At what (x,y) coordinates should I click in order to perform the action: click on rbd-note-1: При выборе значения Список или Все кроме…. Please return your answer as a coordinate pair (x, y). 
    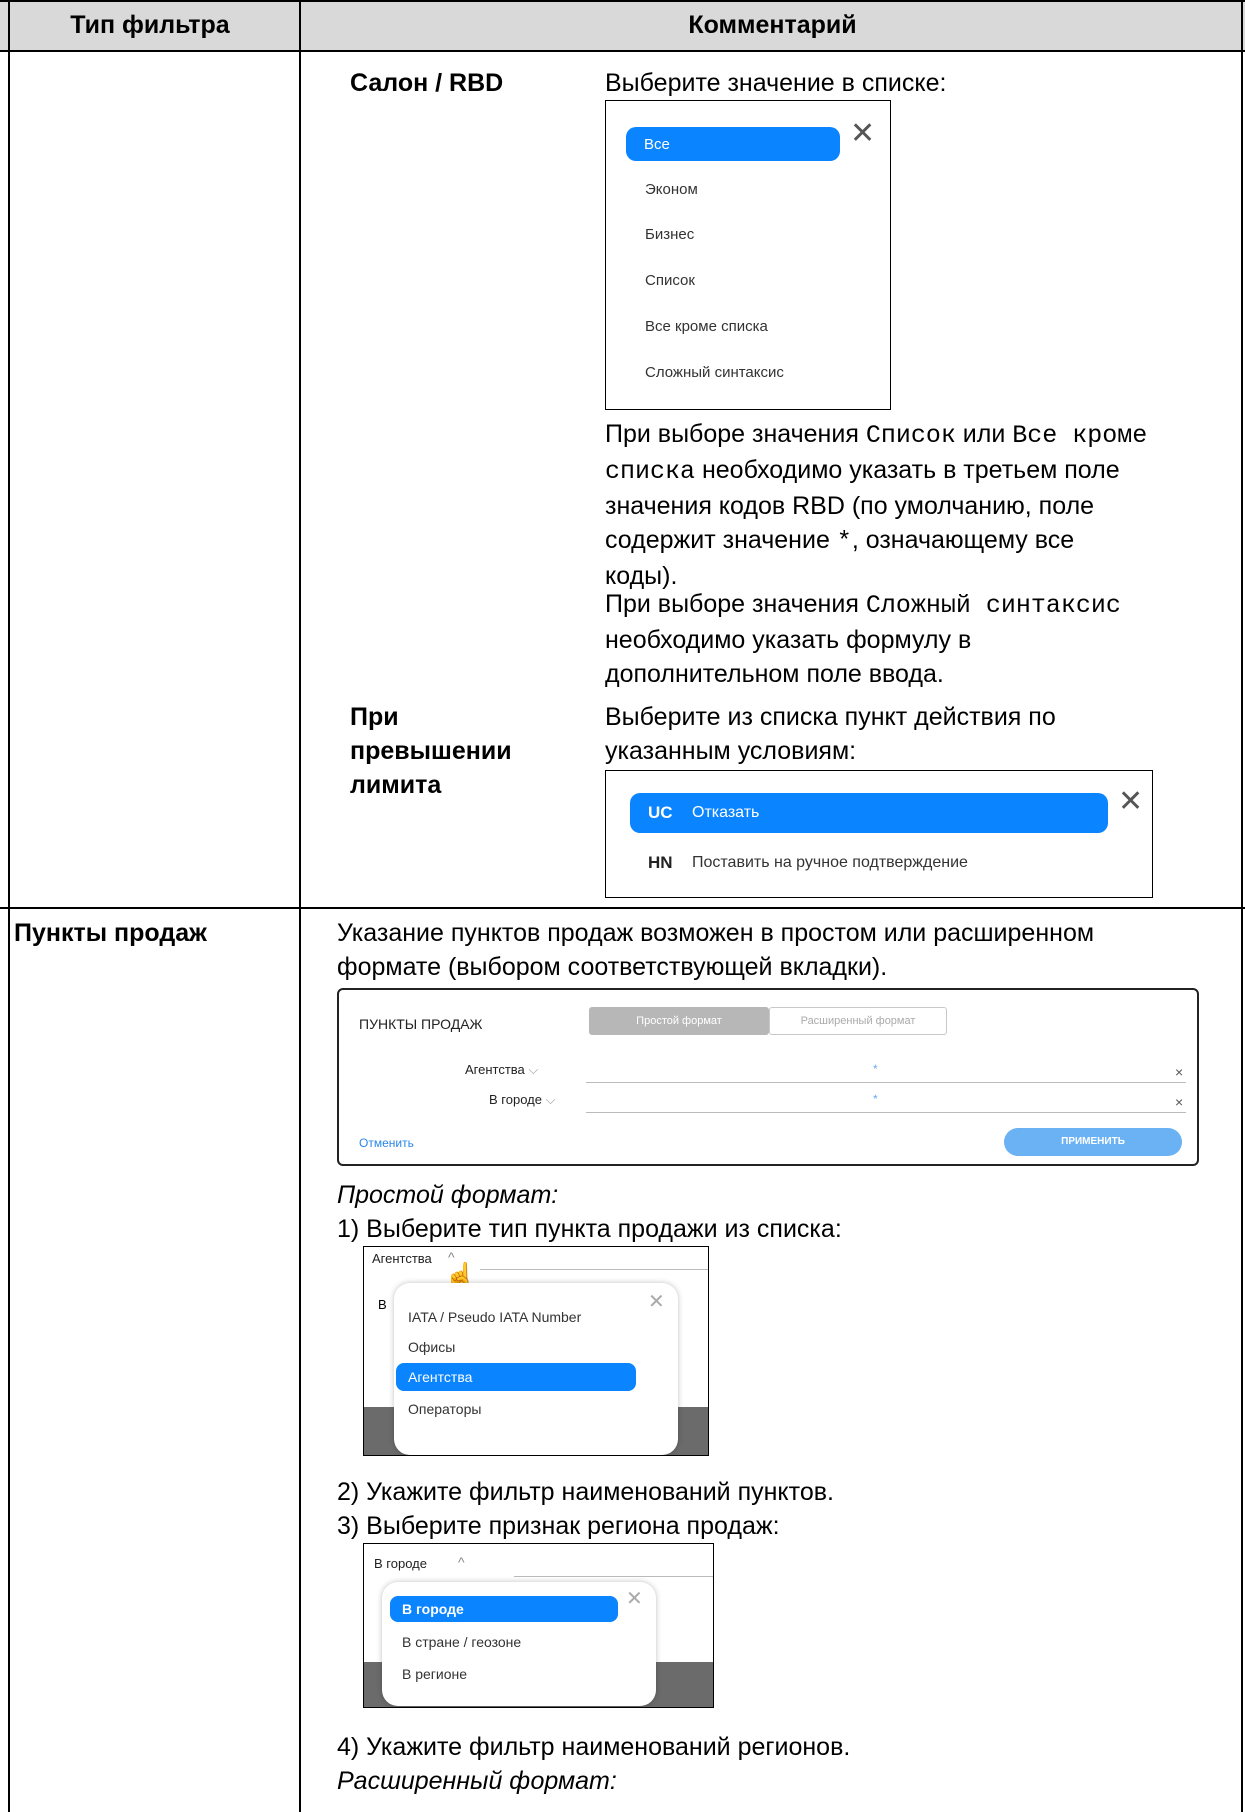
    Looking at the image, I should click on (876, 505).